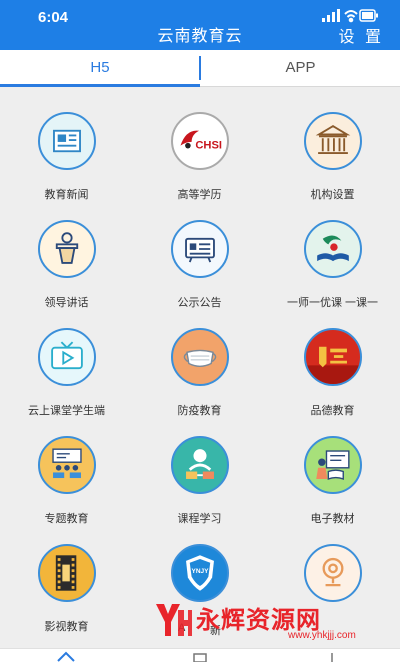 The height and width of the screenshot is (662, 400). What do you see at coordinates (200, 249) in the screenshot?
I see `notice-board-icon` at bounding box center [200, 249].